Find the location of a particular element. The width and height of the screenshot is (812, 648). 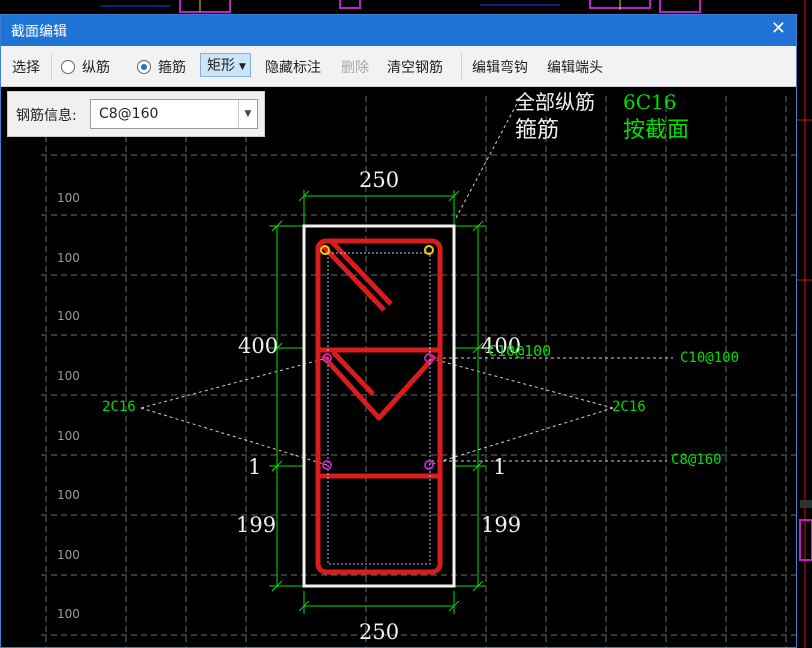

rebar-info-label: 钢筋信息: is located at coordinates (46, 116).